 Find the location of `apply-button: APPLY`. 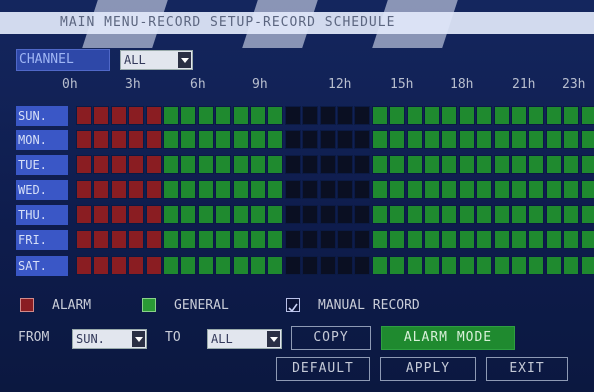

apply-button: APPLY is located at coordinates (428, 369).